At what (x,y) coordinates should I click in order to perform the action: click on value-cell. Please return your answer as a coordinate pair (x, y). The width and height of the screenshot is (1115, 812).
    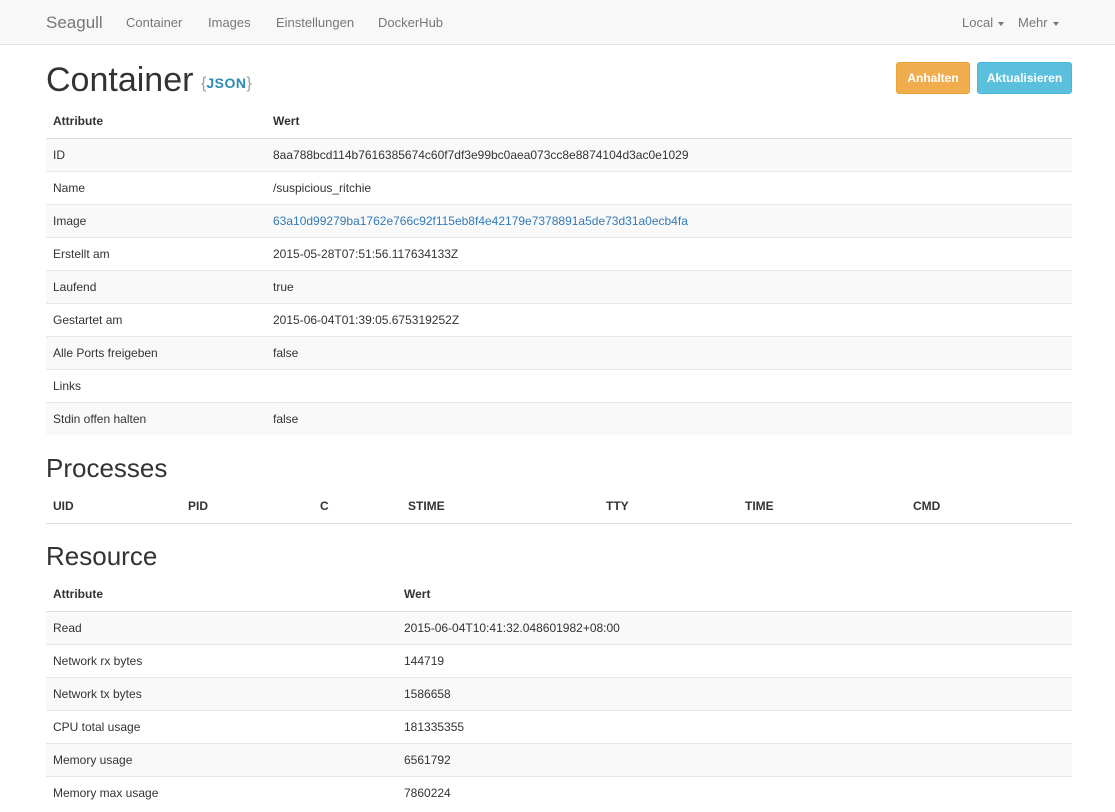
    Looking at the image, I should click on (669, 385).